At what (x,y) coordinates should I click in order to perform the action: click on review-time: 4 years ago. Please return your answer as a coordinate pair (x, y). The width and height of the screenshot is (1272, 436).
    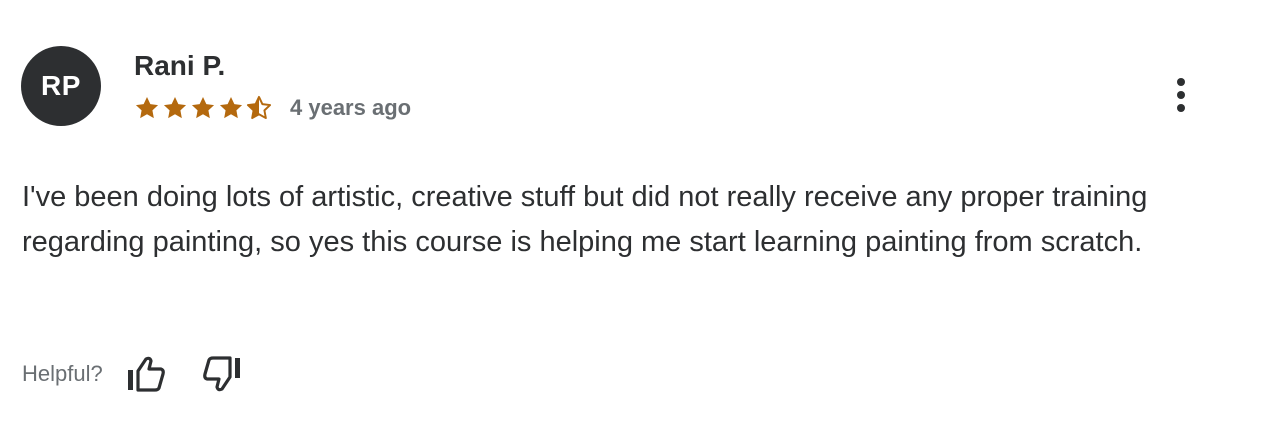
    Looking at the image, I should click on (351, 107).